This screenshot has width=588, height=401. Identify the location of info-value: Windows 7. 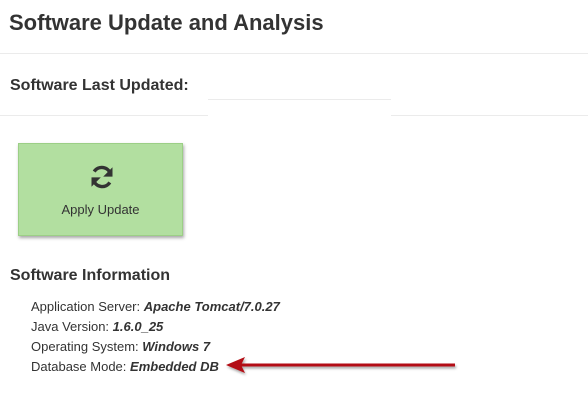
(176, 346).